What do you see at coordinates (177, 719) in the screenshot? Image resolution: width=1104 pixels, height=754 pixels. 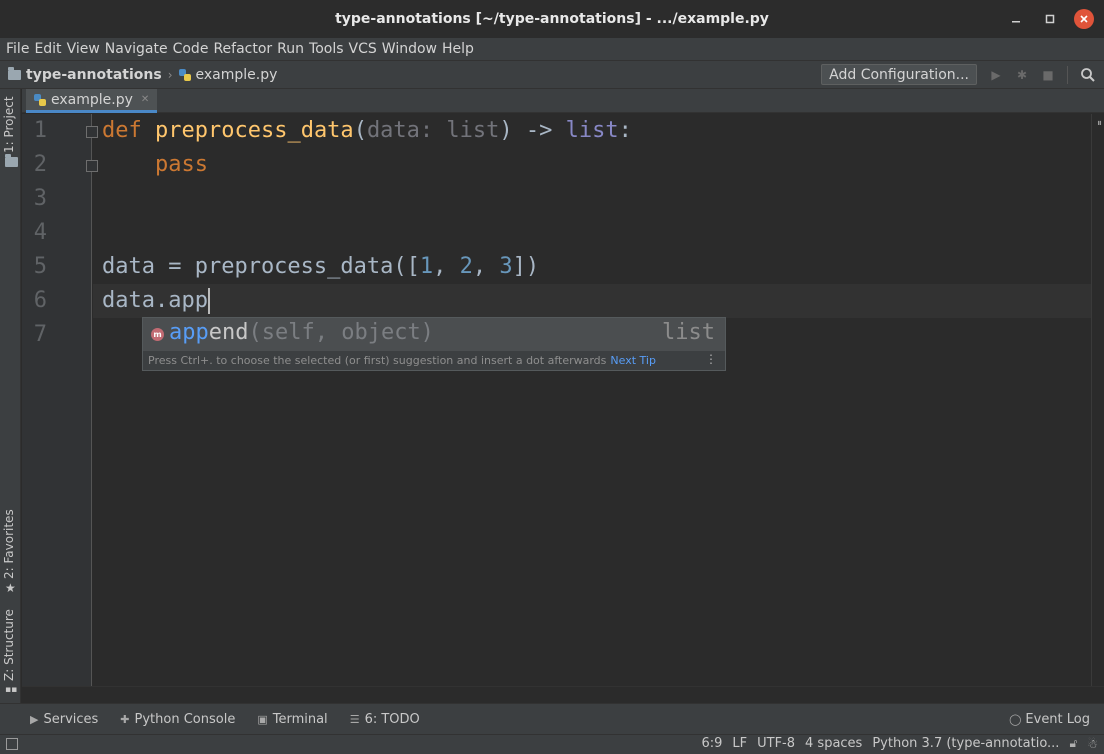 I see `python-console-tool-button: ✚ Python Console` at bounding box center [177, 719].